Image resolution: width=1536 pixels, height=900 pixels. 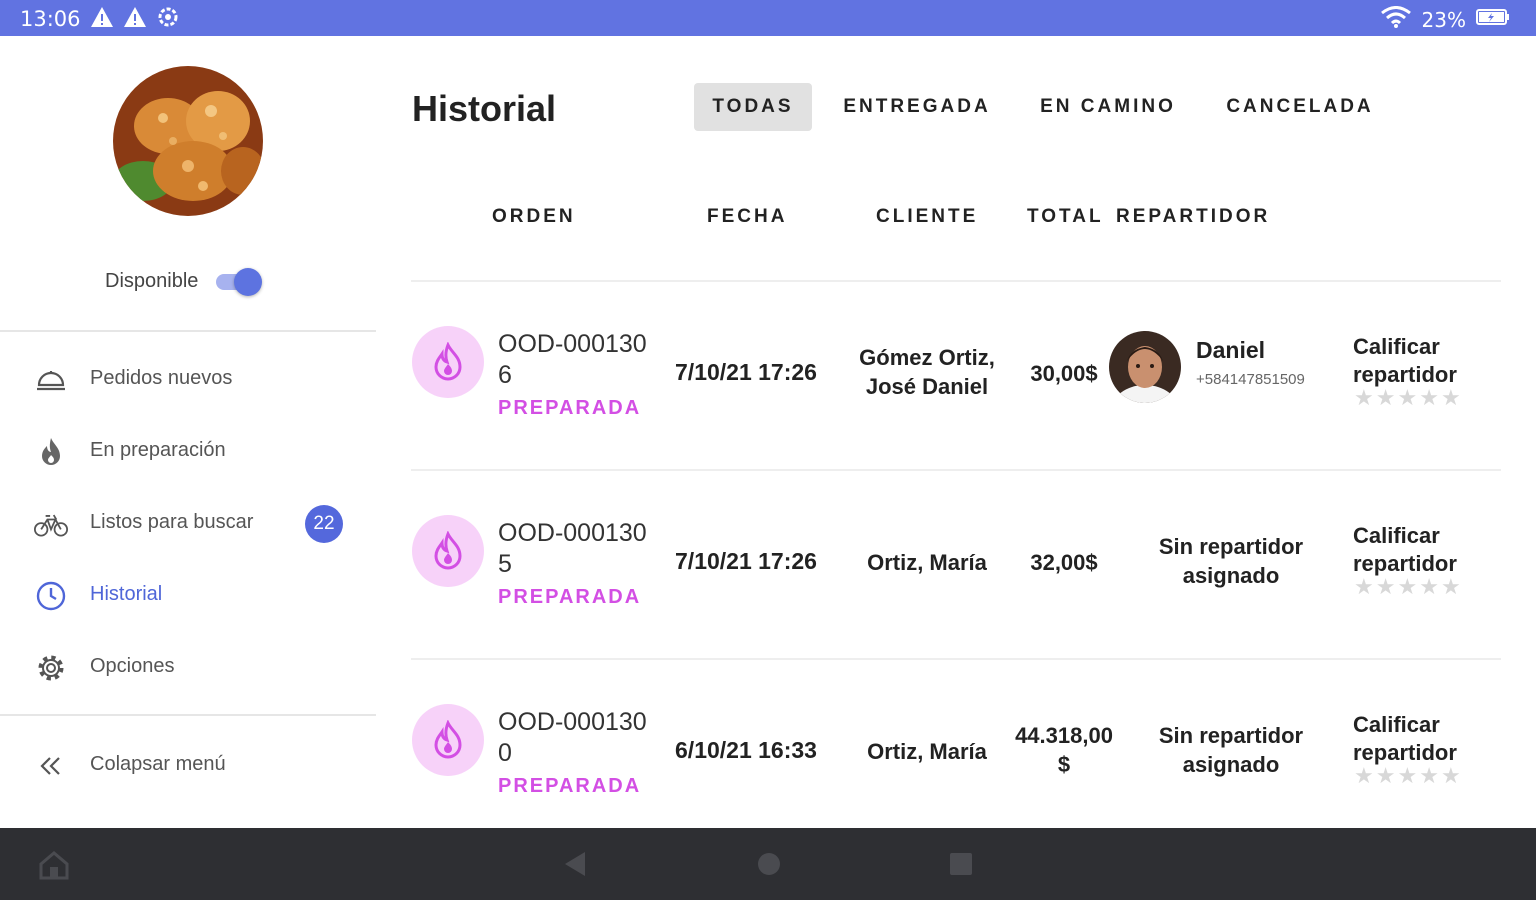 What do you see at coordinates (746, 750) in the screenshot?
I see `order-date: 6/10/21 16:33` at bounding box center [746, 750].